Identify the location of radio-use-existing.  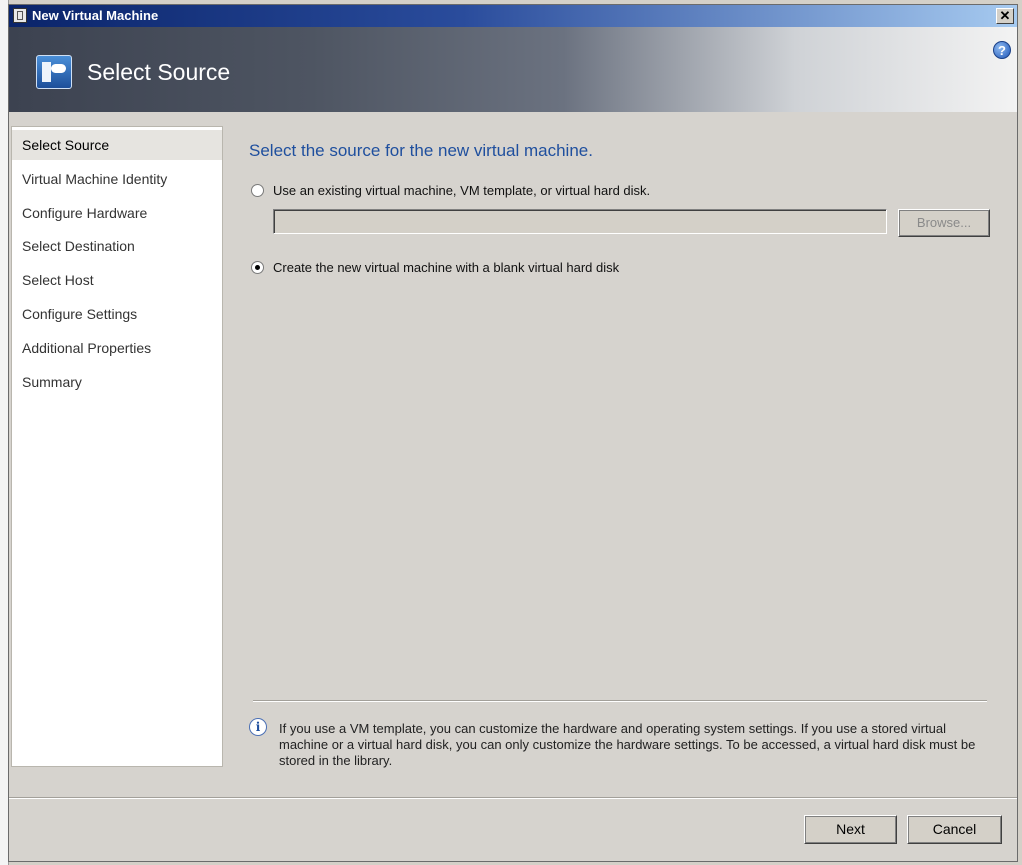
(257, 190).